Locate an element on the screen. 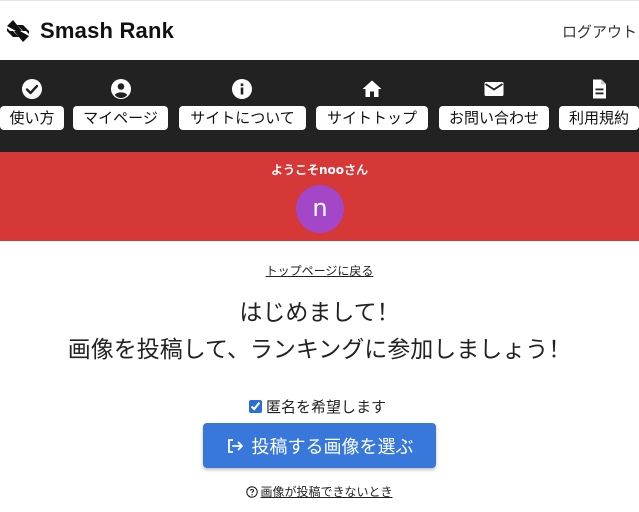 This screenshot has width=639, height=512. logo-text: Smash Rank is located at coordinates (107, 30).